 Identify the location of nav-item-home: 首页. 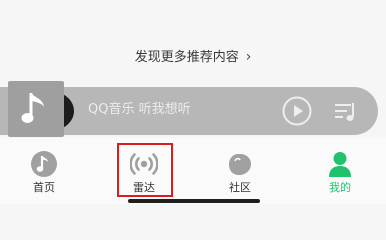
(44, 168).